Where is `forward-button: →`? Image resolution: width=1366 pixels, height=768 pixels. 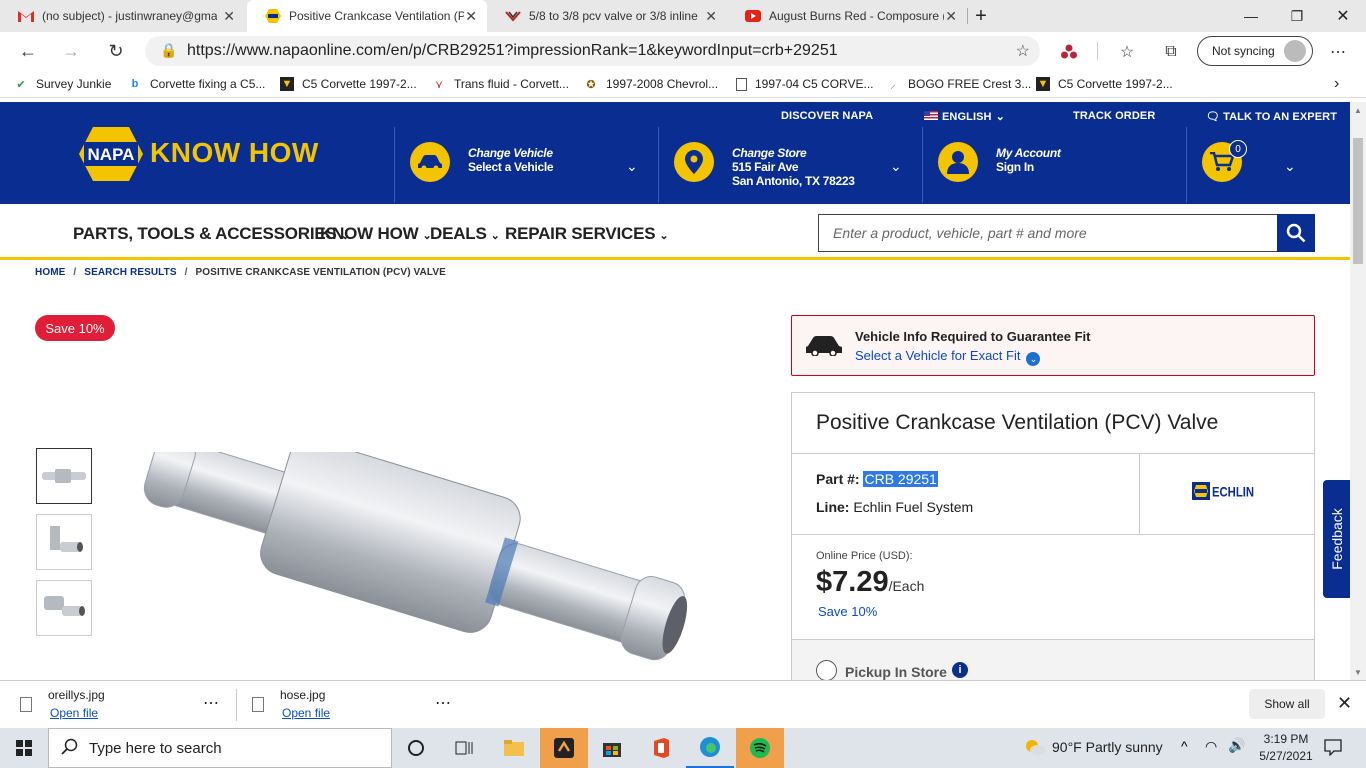 forward-button: → is located at coordinates (71, 51).